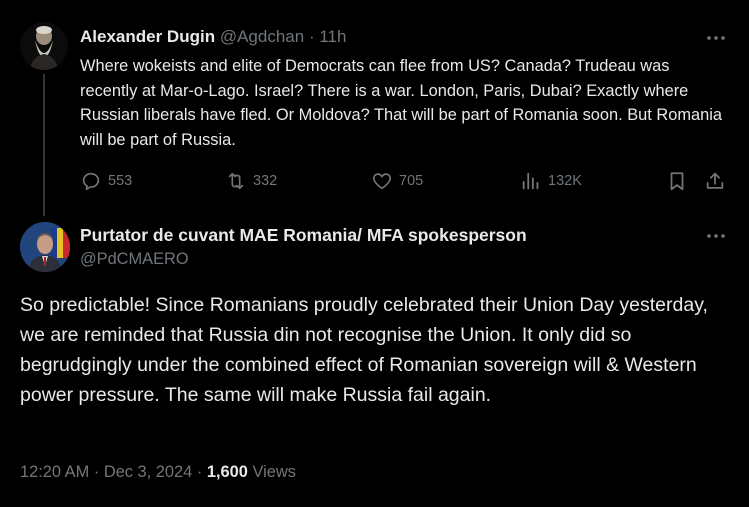 This screenshot has width=749, height=507. I want to click on bookmark-icon, so click(677, 181).